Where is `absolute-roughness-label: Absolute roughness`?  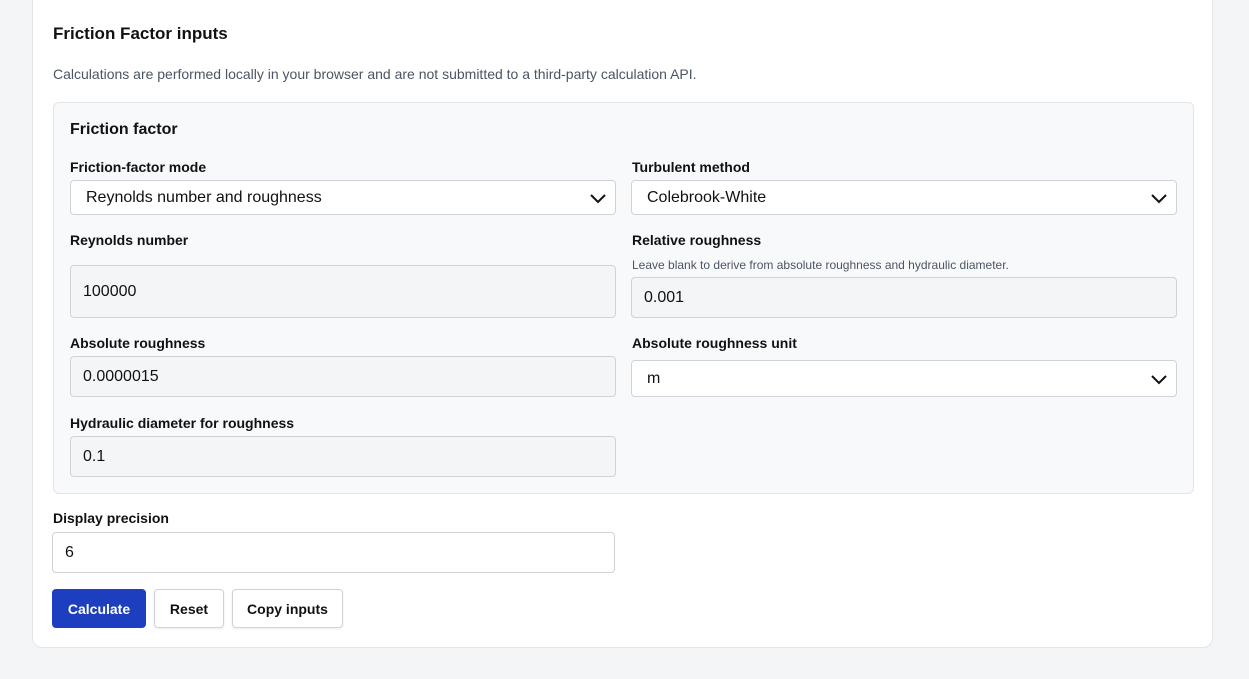
absolute-roughness-label: Absolute roughness is located at coordinates (138, 343).